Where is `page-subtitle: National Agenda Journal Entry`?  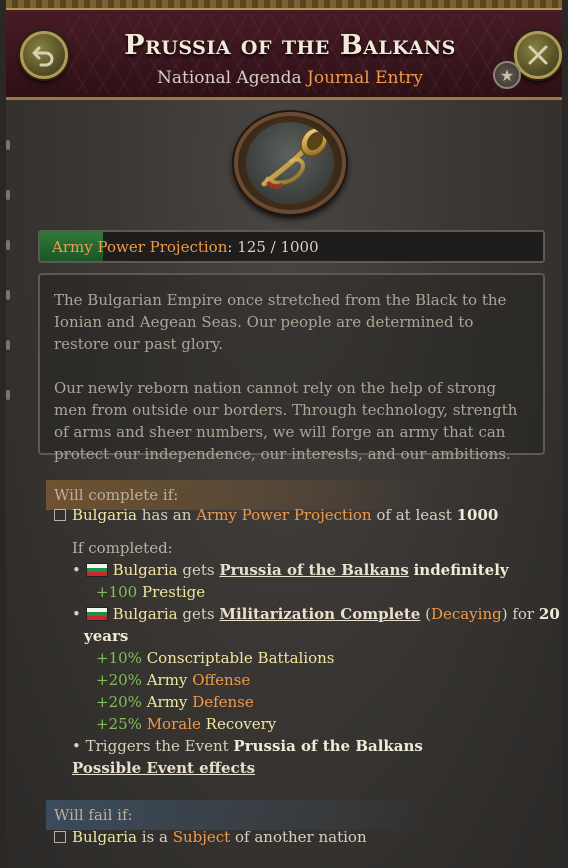 page-subtitle: National Agenda Journal Entry is located at coordinates (284, 78).